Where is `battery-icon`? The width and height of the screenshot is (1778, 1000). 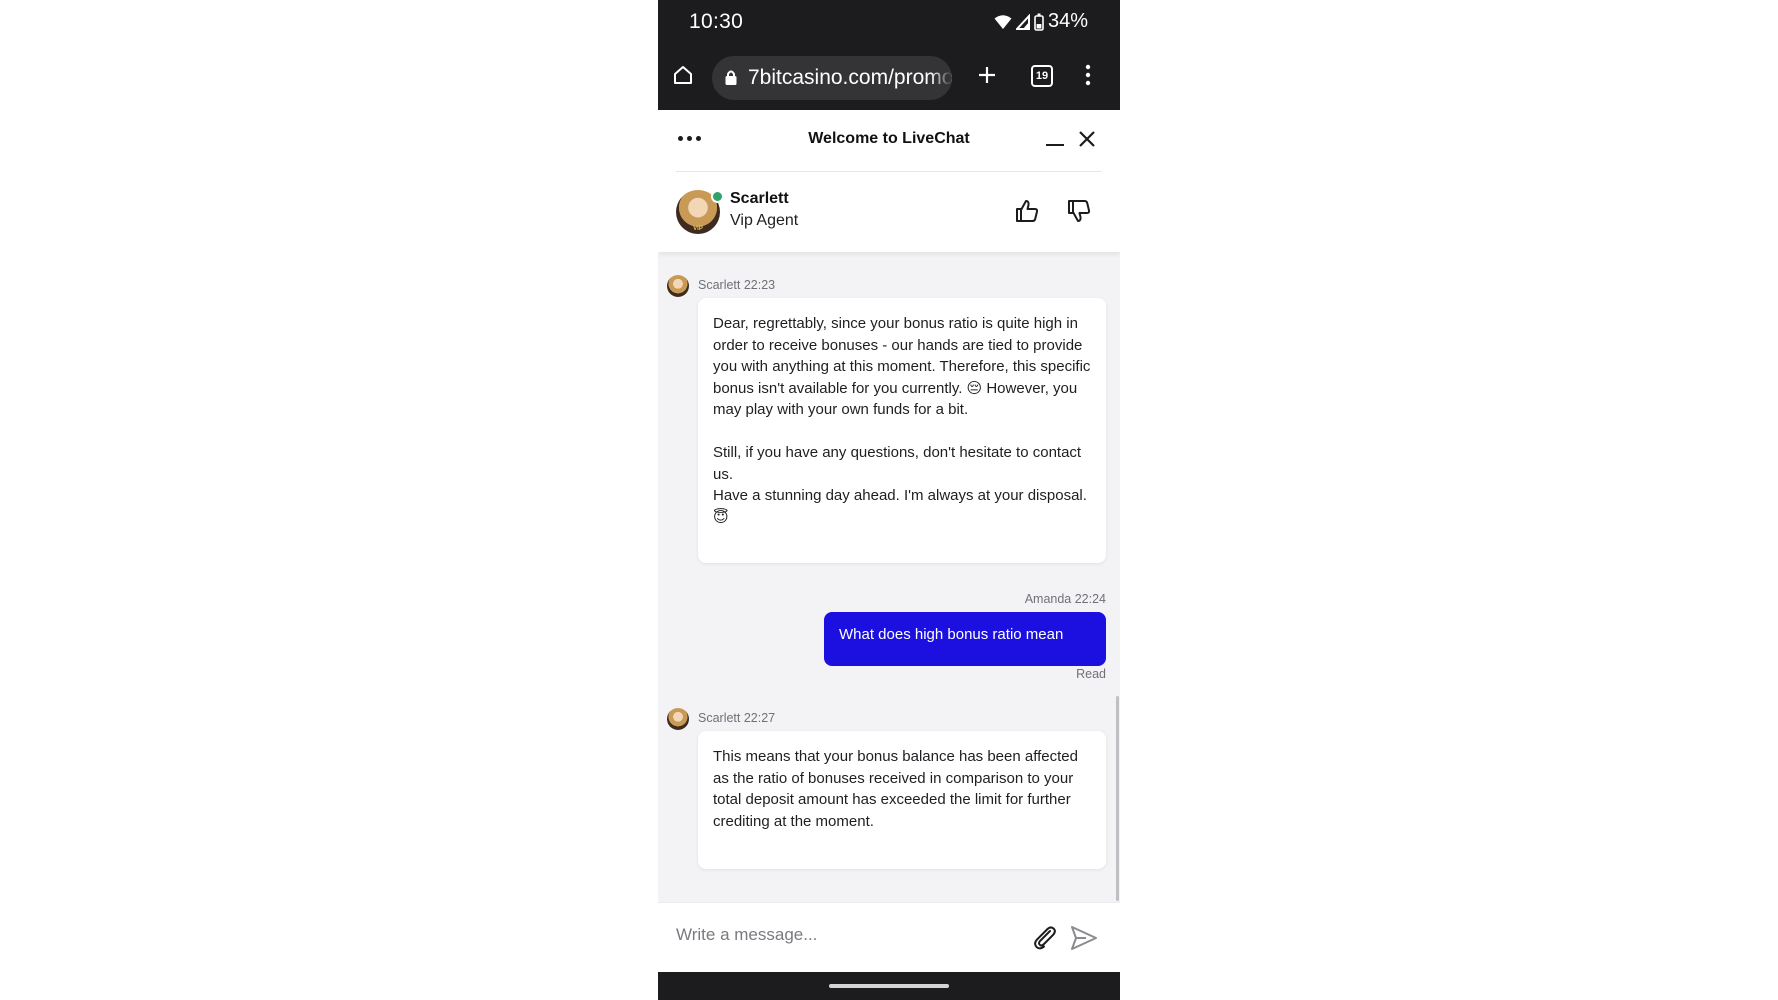
battery-icon is located at coordinates (1039, 22).